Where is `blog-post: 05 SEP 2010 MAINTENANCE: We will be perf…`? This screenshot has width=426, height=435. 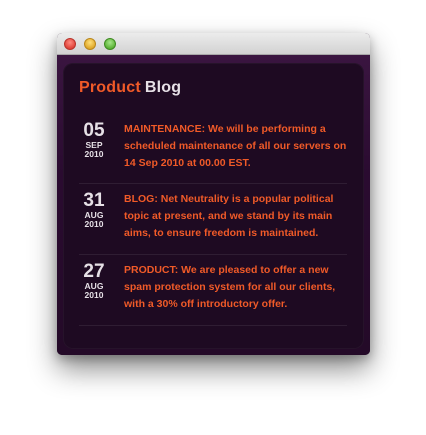 blog-post: 05 SEP 2010 MAINTENANCE: We will be perf… is located at coordinates (214, 156).